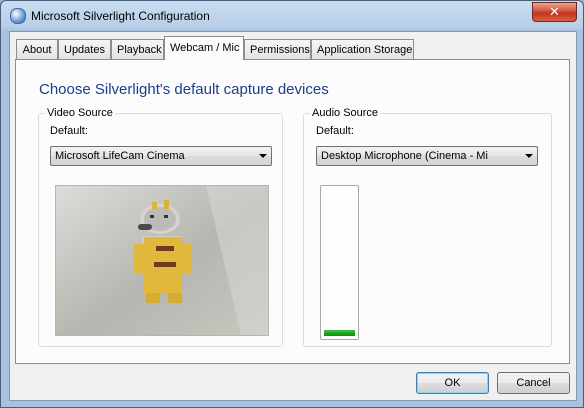  I want to click on silverlight-icon, so click(18, 16).